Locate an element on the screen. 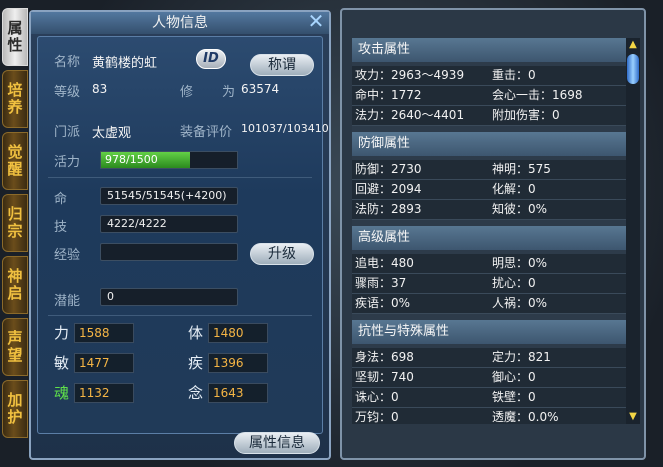 The width and height of the screenshot is (663, 467). cultivation-label-1: 修 is located at coordinates (187, 92).